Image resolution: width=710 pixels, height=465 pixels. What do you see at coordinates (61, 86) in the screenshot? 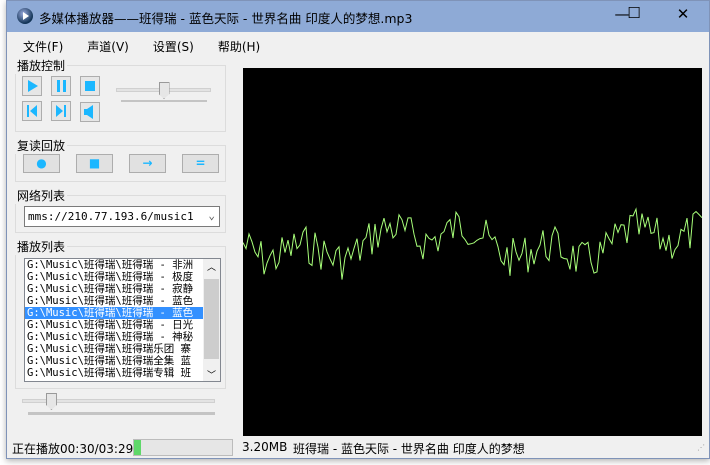
I see `pause-button` at bounding box center [61, 86].